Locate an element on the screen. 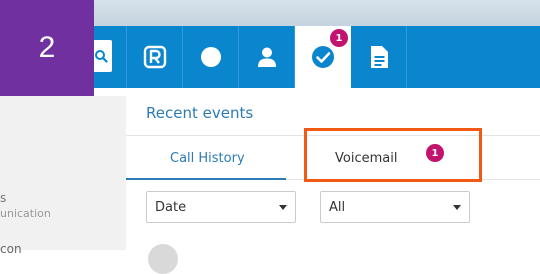 The width and height of the screenshot is (540, 274). clock-check-icon is located at coordinates (323, 57).